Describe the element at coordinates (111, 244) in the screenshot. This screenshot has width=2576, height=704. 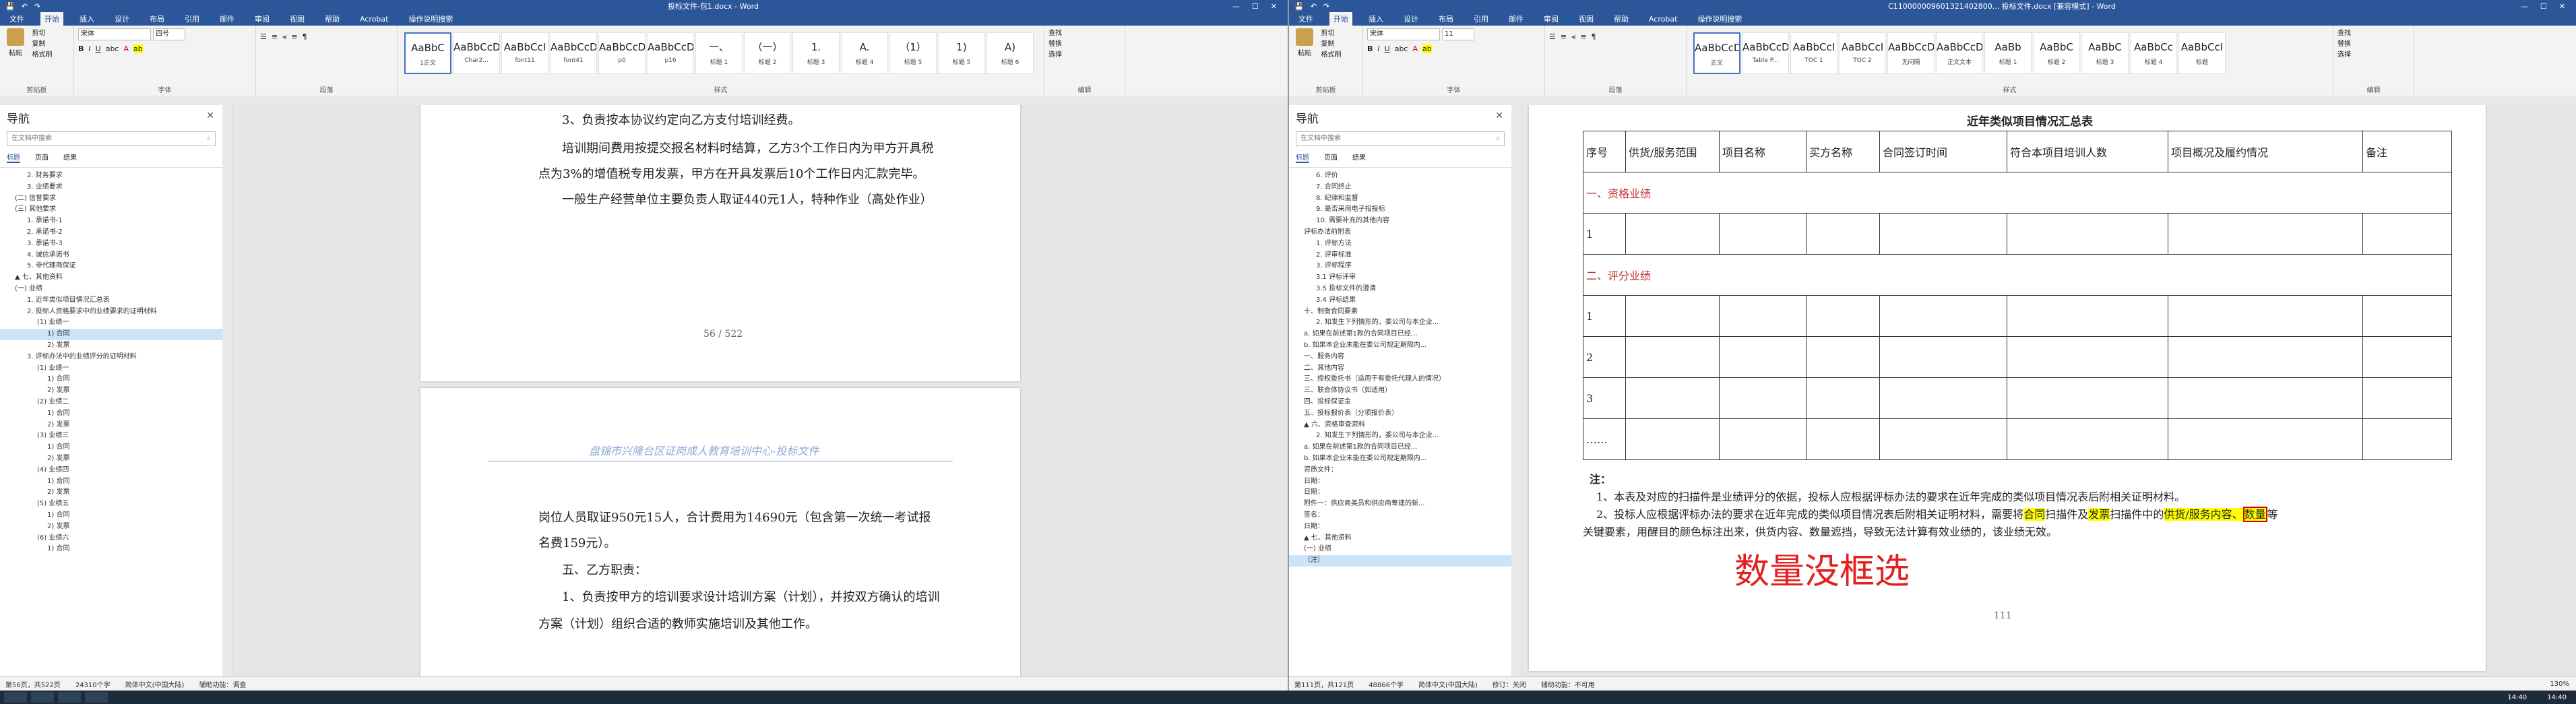
I see `nav-heading-item: 3. 承诺书-3` at that location.